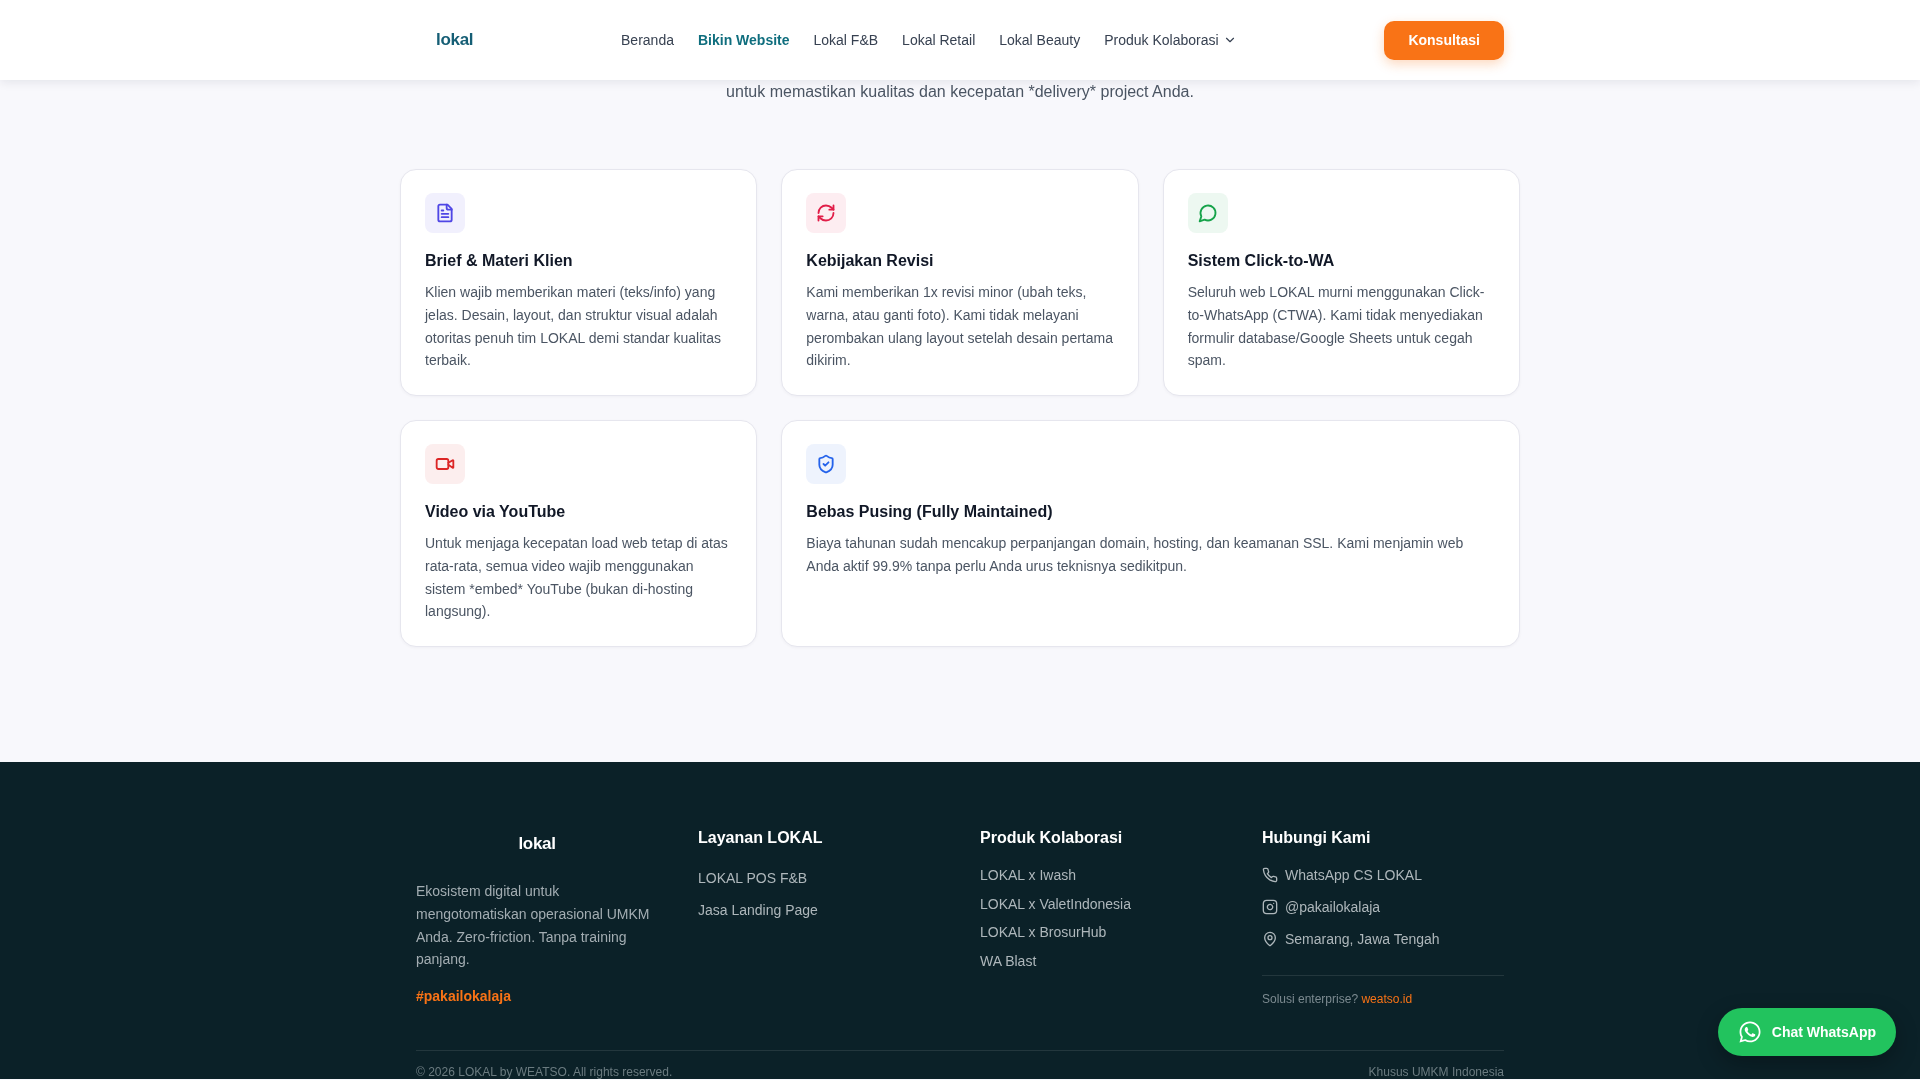 This screenshot has height=1080, width=1920. Describe the element at coordinates (1170, 40) in the screenshot. I see `nav-link: Produk Kolaborasi` at that location.